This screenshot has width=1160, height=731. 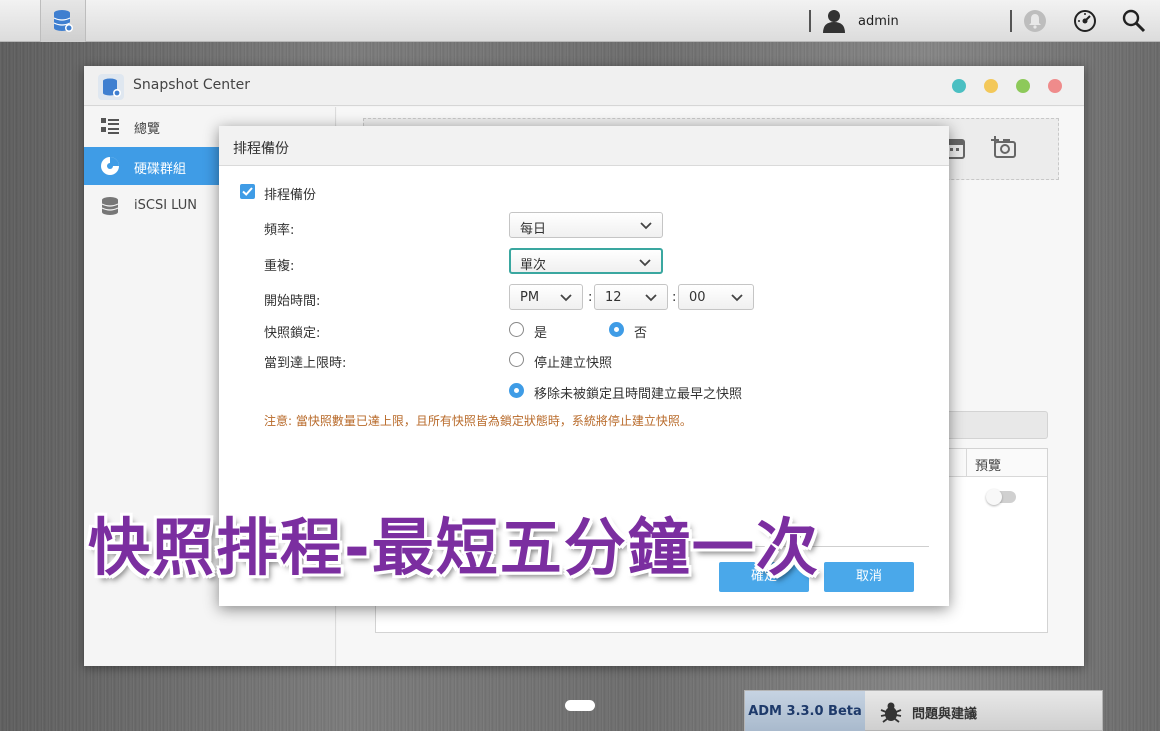 I want to click on user-name: admin, so click(x=878, y=21).